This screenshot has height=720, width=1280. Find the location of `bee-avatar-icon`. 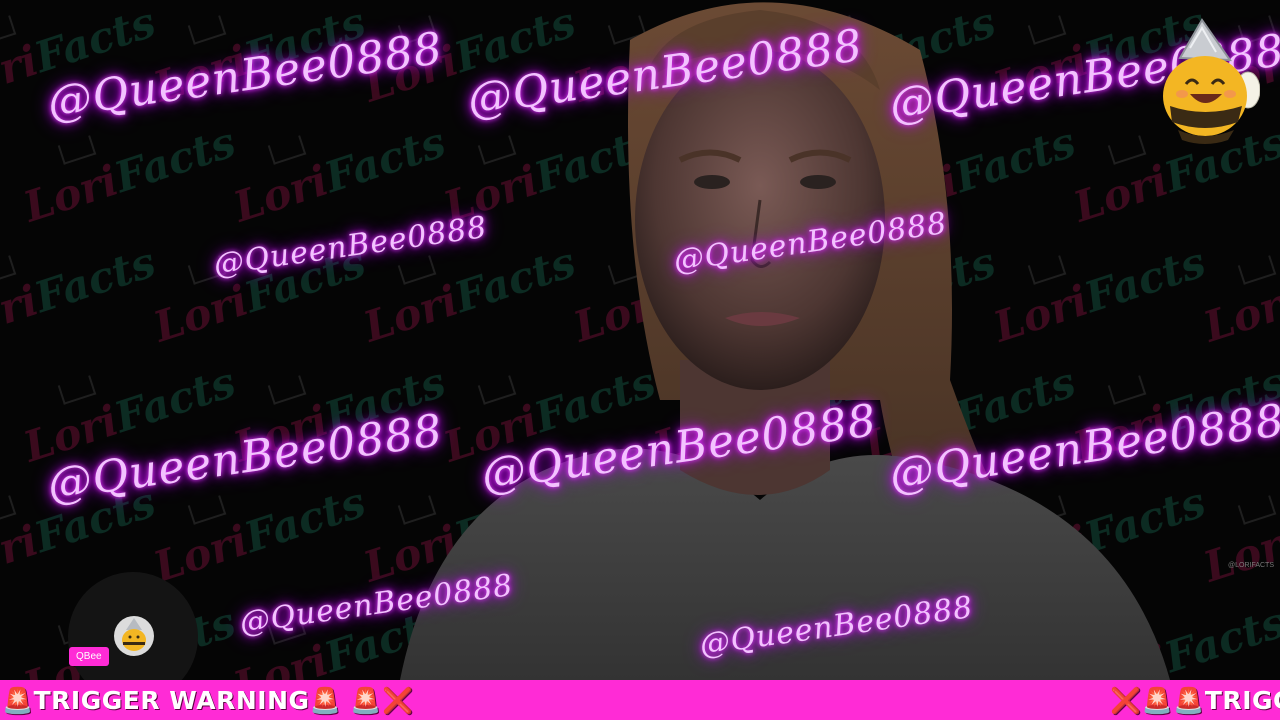

bee-avatar-icon is located at coordinates (134, 636).